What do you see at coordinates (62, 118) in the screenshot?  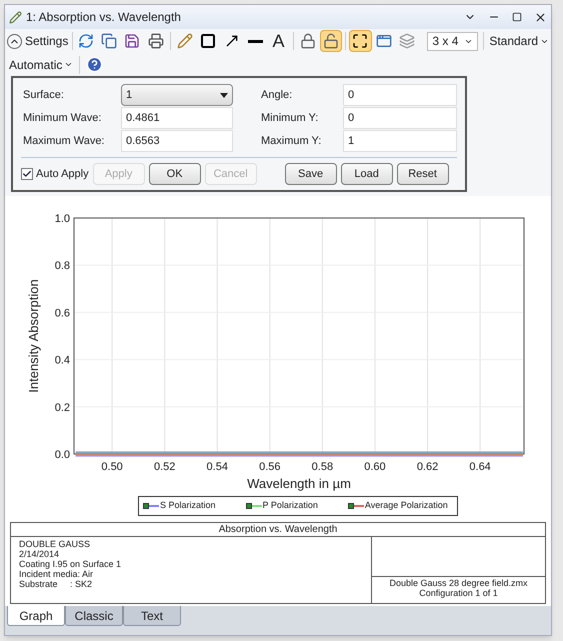 I see `field-label: Minimum Wave:` at bounding box center [62, 118].